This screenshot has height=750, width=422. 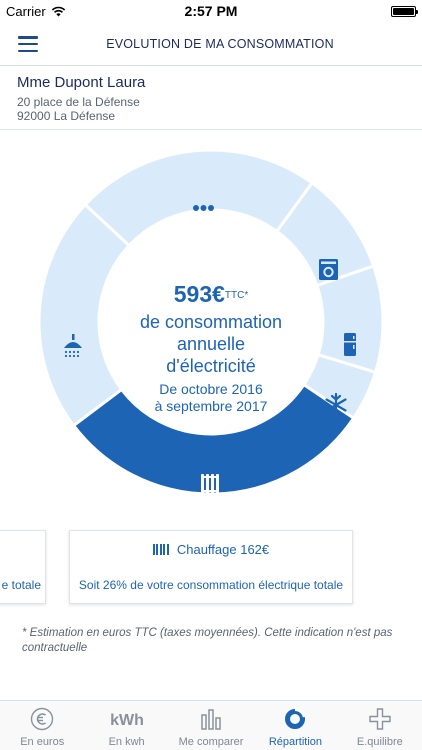 I want to click on status-bar: Carrier 2:57 PM, so click(x=211, y=11).